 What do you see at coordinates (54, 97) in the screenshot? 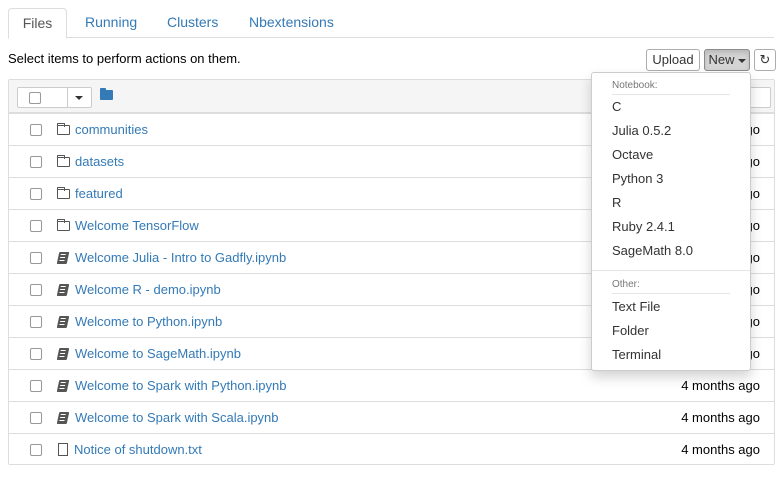
I see `select-all-dropdown` at bounding box center [54, 97].